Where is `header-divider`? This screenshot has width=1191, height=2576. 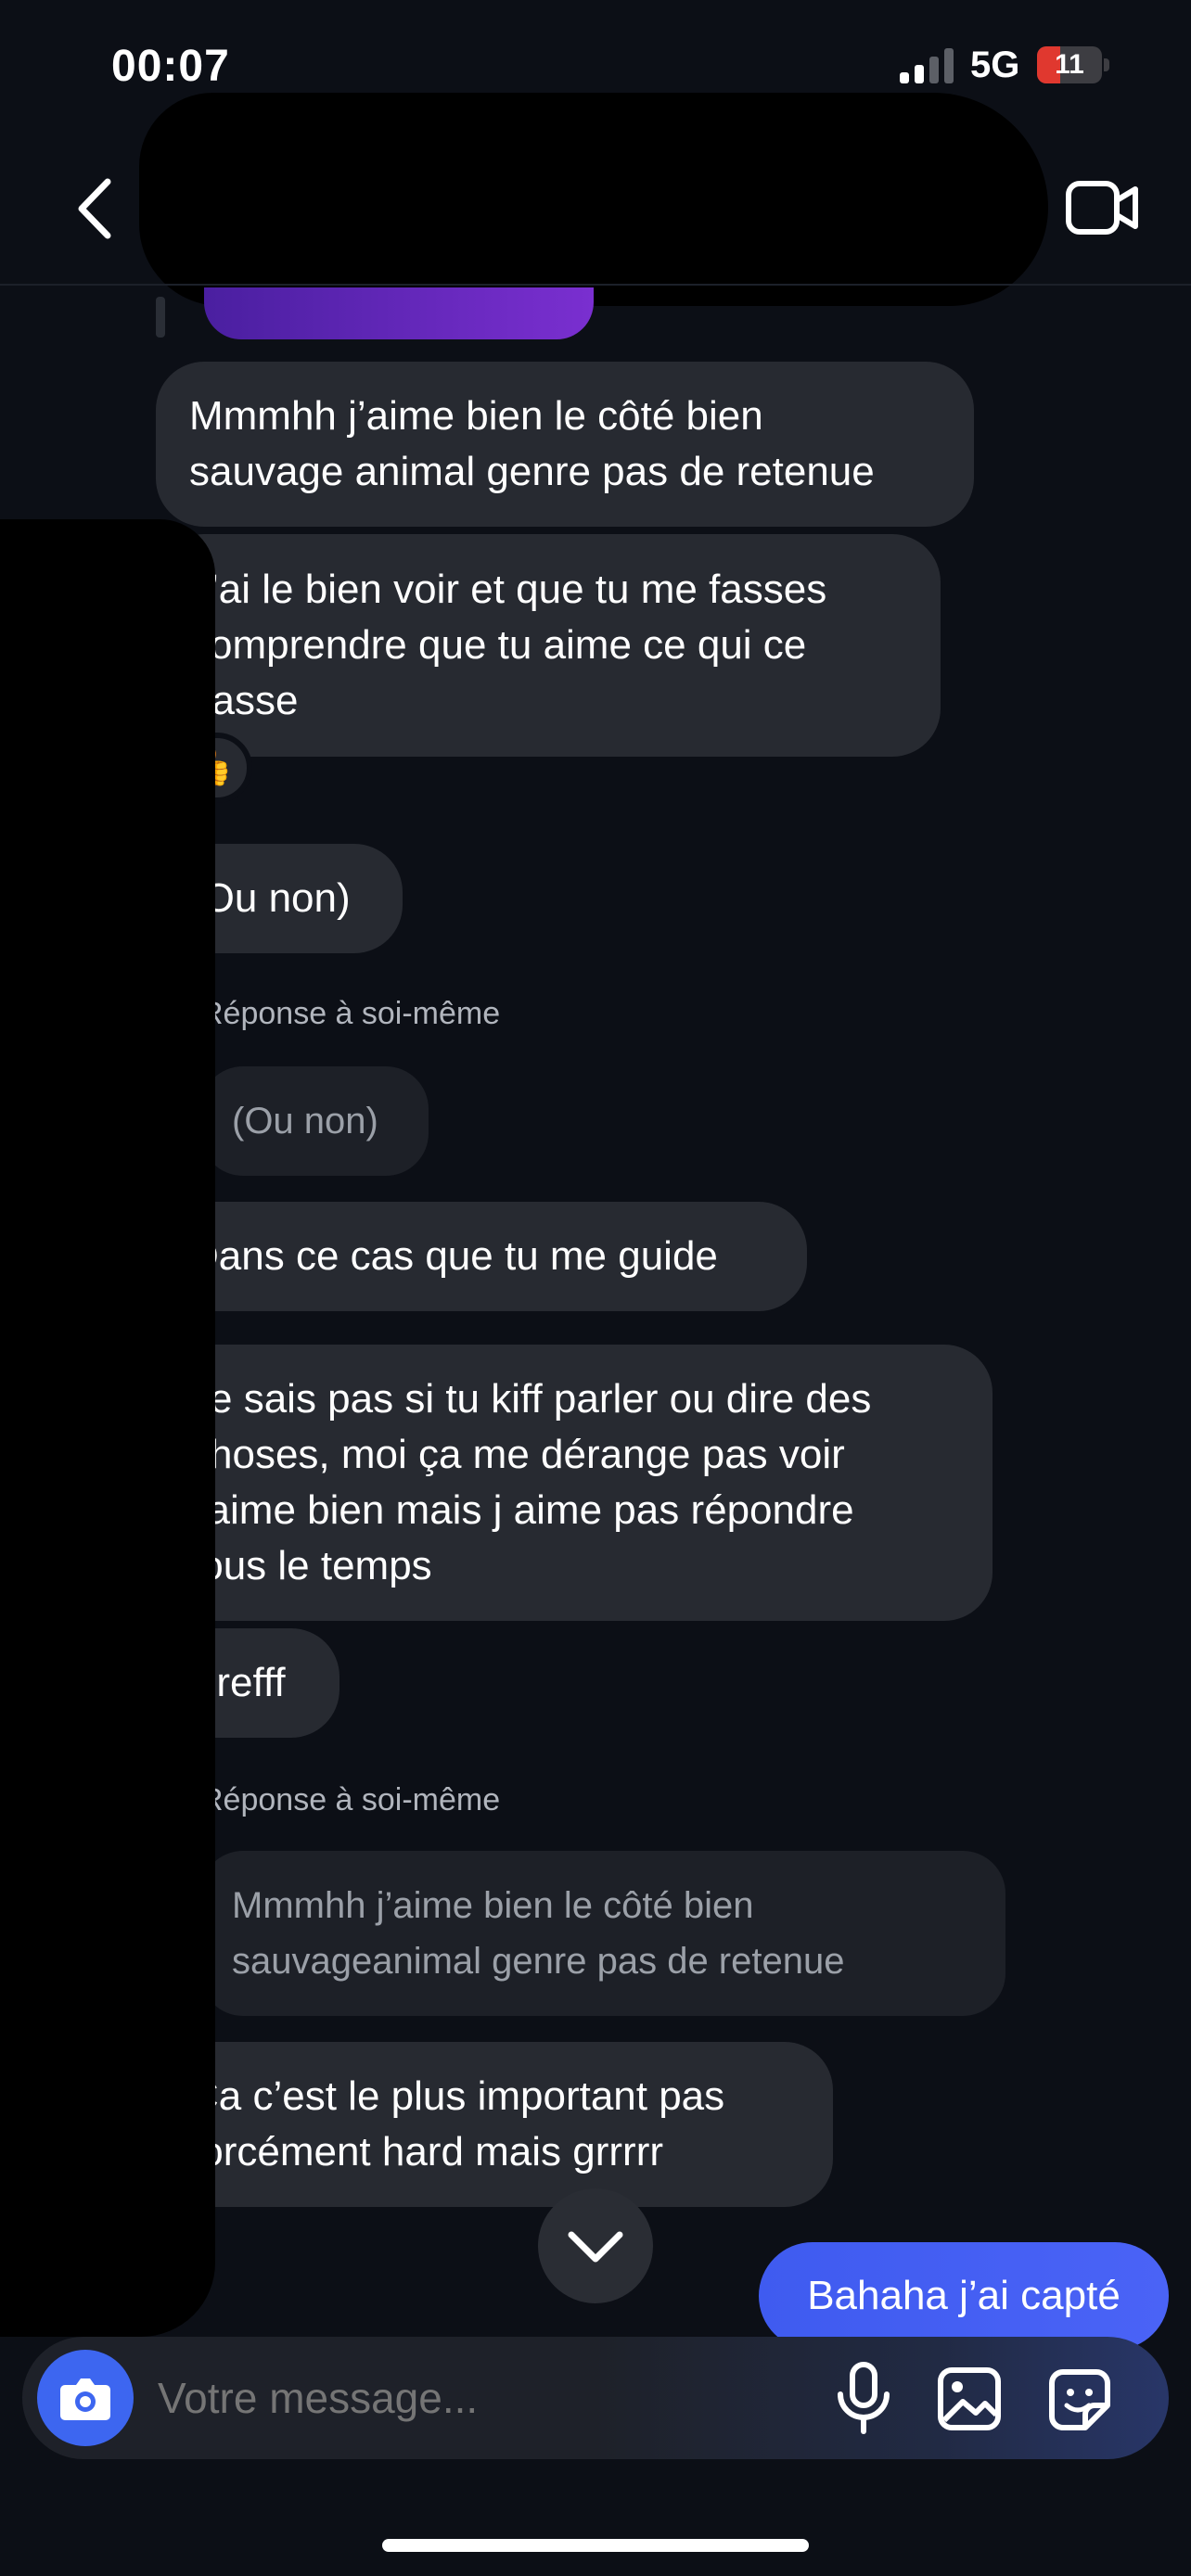
header-divider is located at coordinates (595, 285).